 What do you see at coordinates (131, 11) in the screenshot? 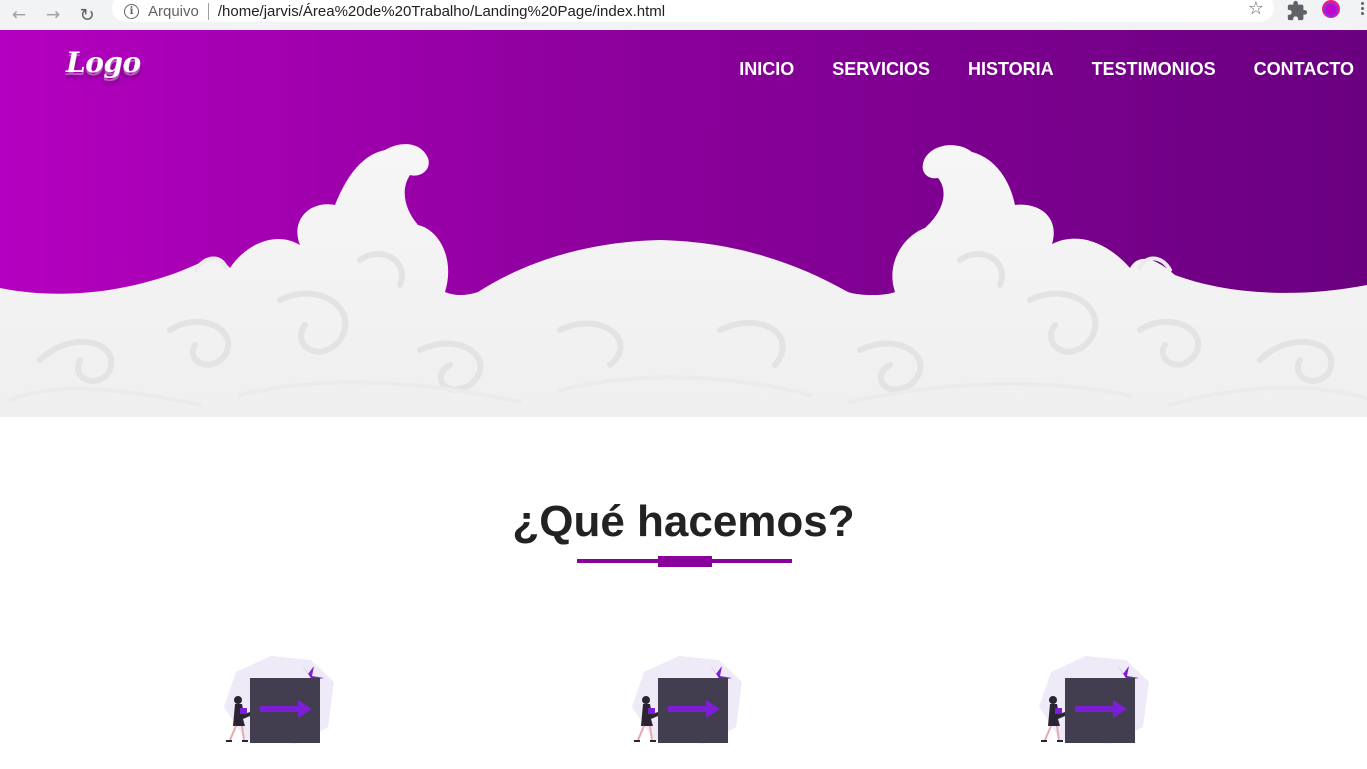
I see `info-icon: i` at bounding box center [131, 11].